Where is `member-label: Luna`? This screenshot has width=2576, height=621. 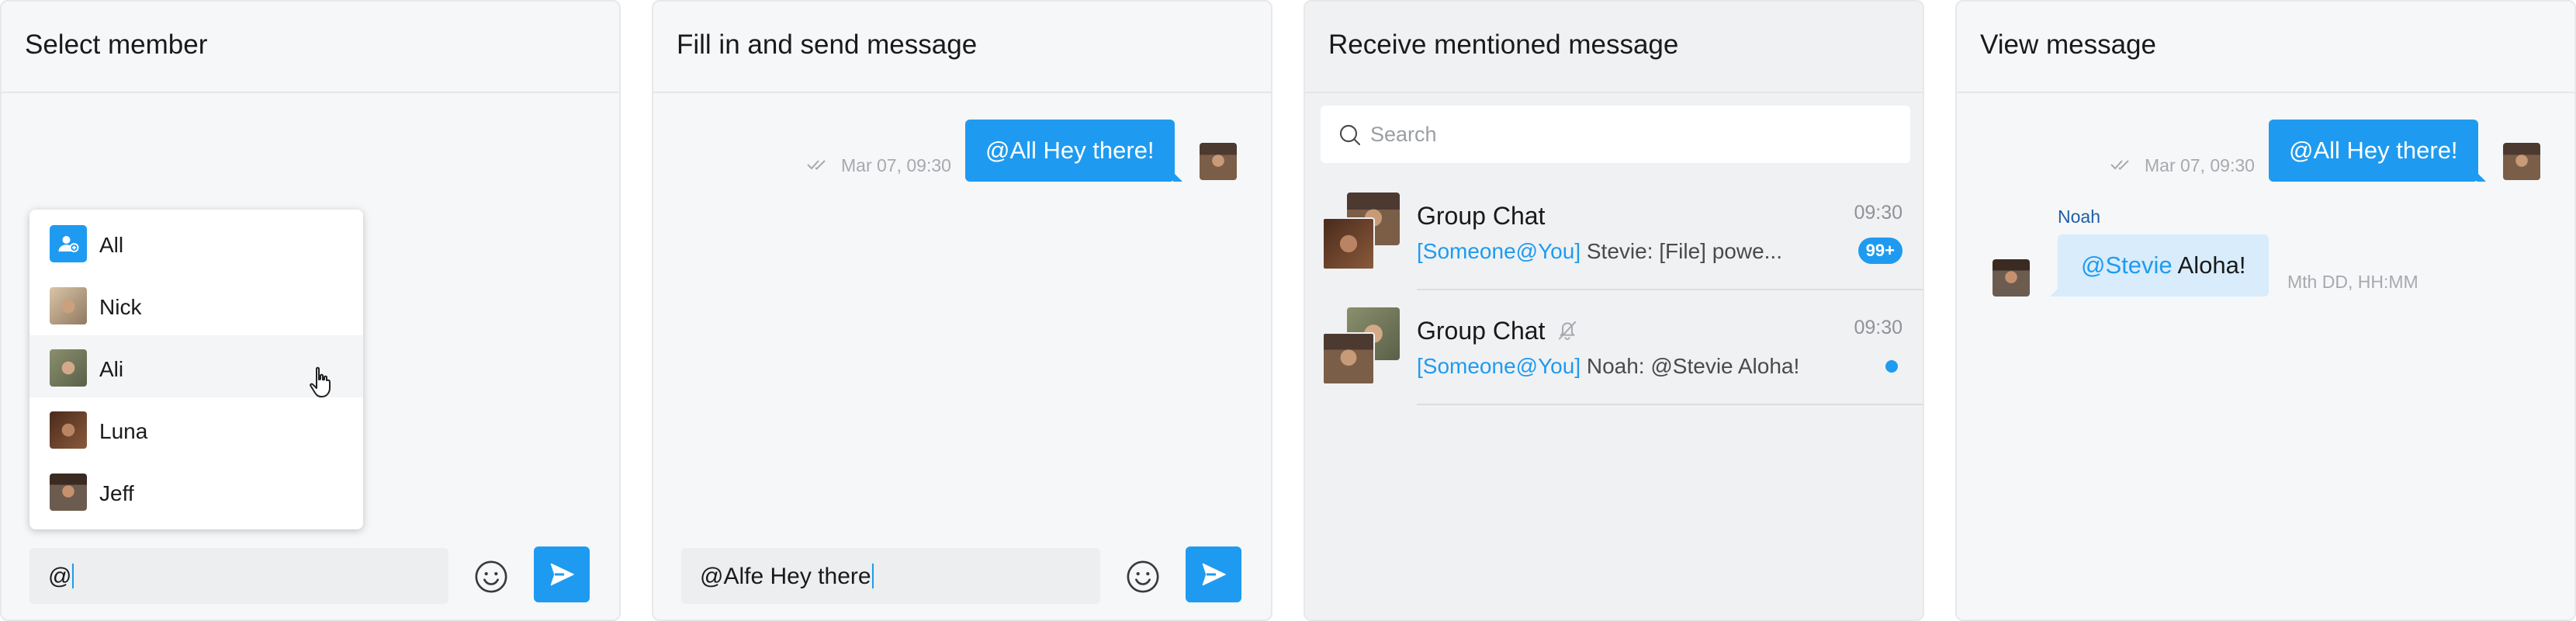 member-label: Luna is located at coordinates (123, 431).